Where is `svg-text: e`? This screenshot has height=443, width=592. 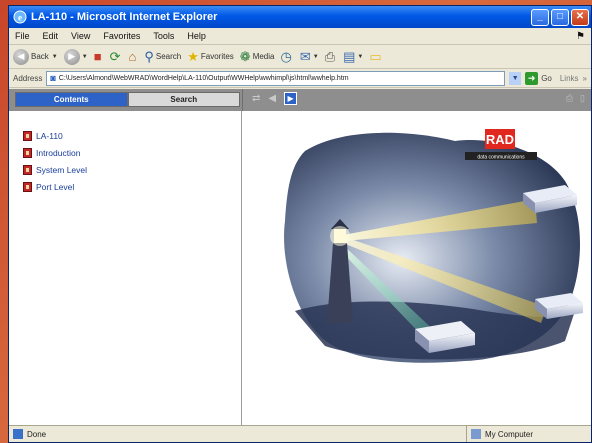
svg-text: e is located at coordinates (20, 18).